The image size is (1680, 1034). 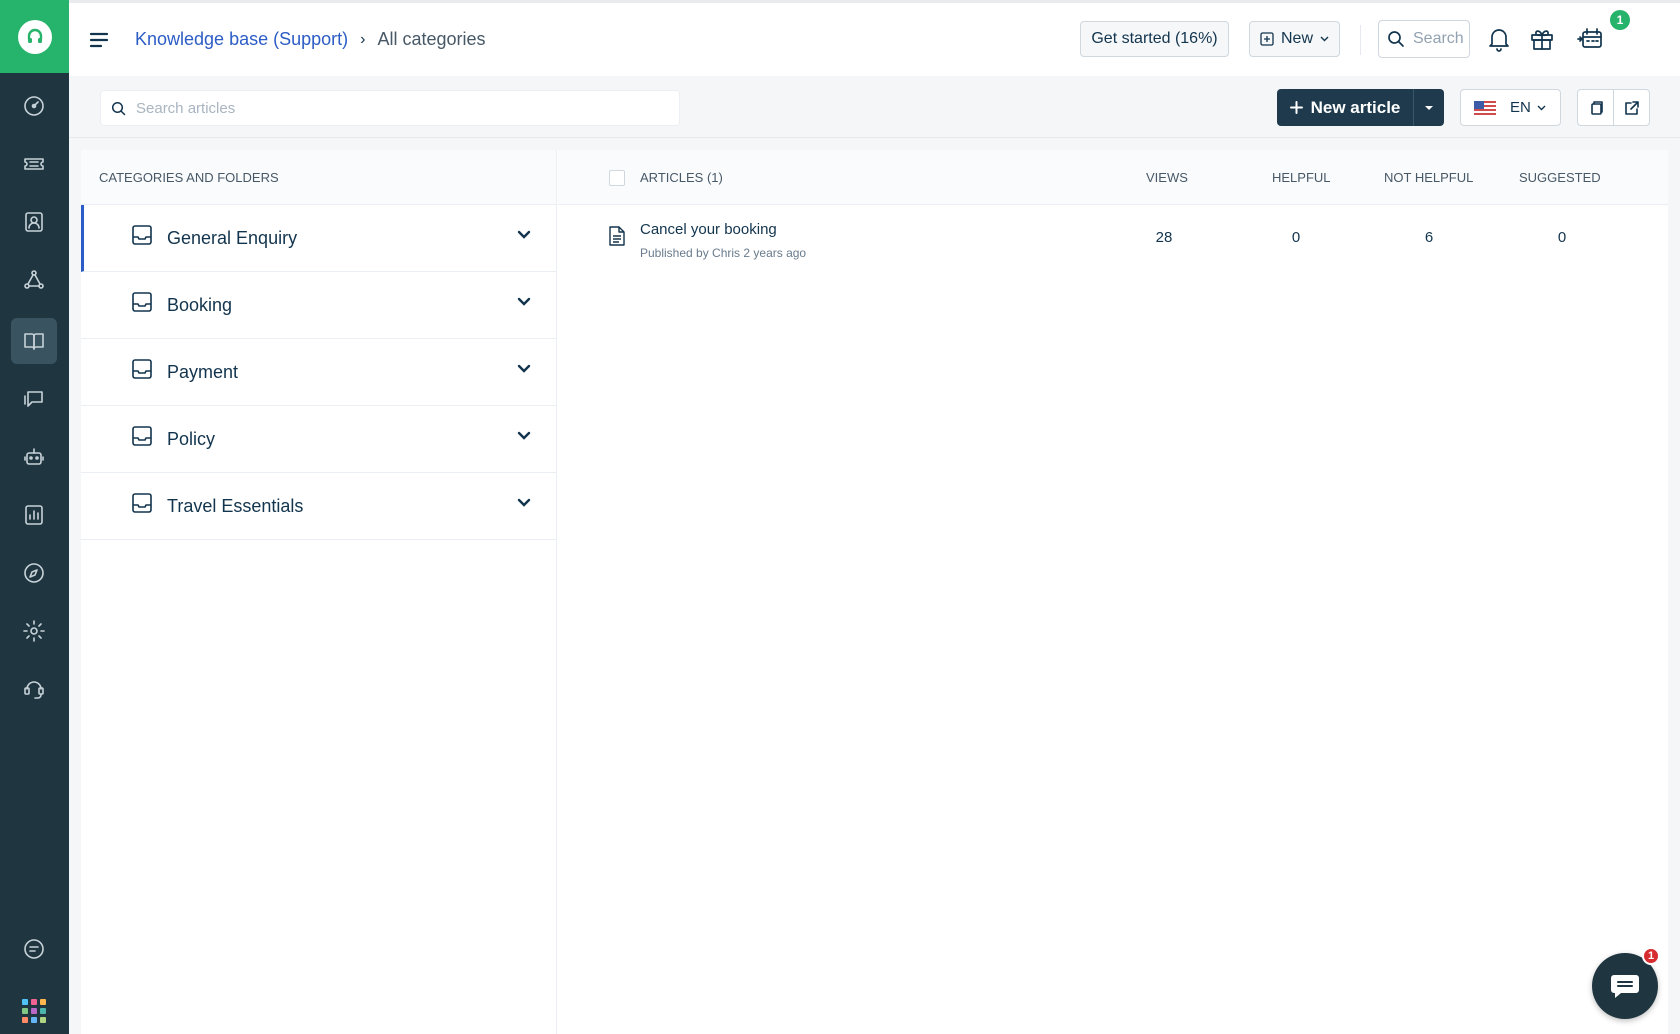 I want to click on external-link-icon, so click(x=1631, y=107).